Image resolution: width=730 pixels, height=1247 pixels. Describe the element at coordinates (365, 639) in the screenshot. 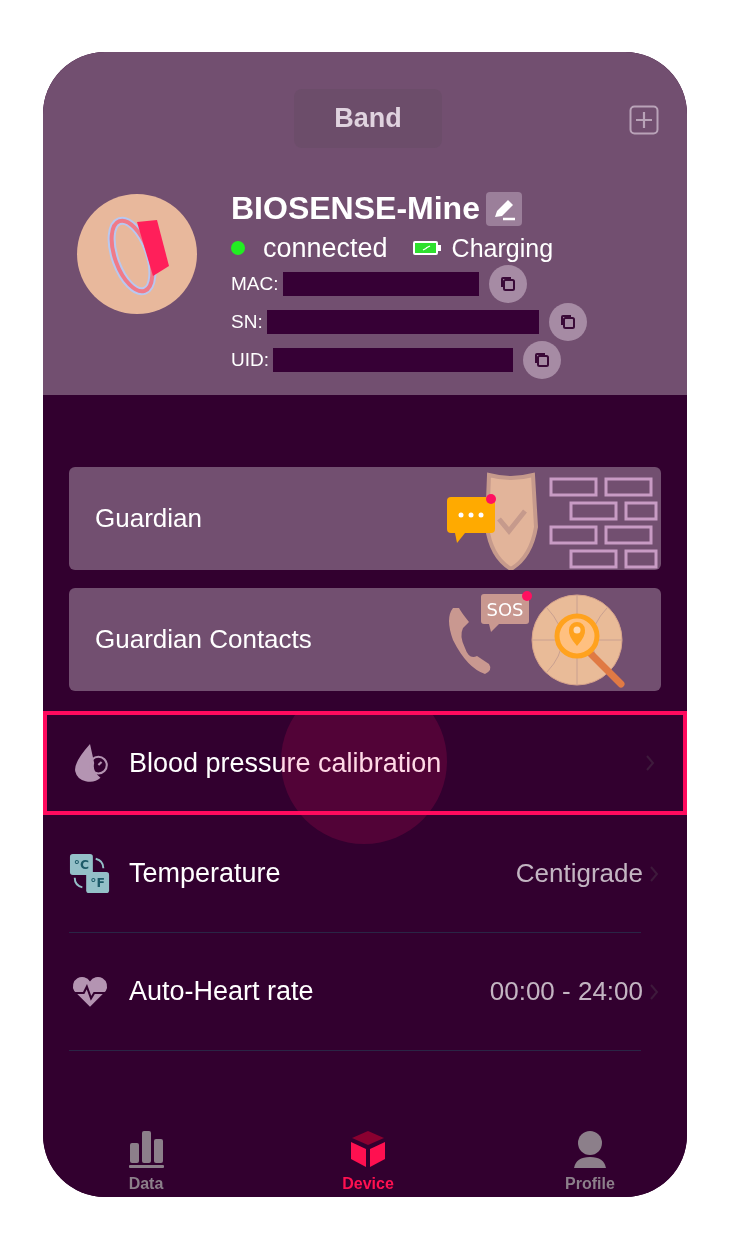

I see `feature-card: Guardian Contacts SOS` at that location.